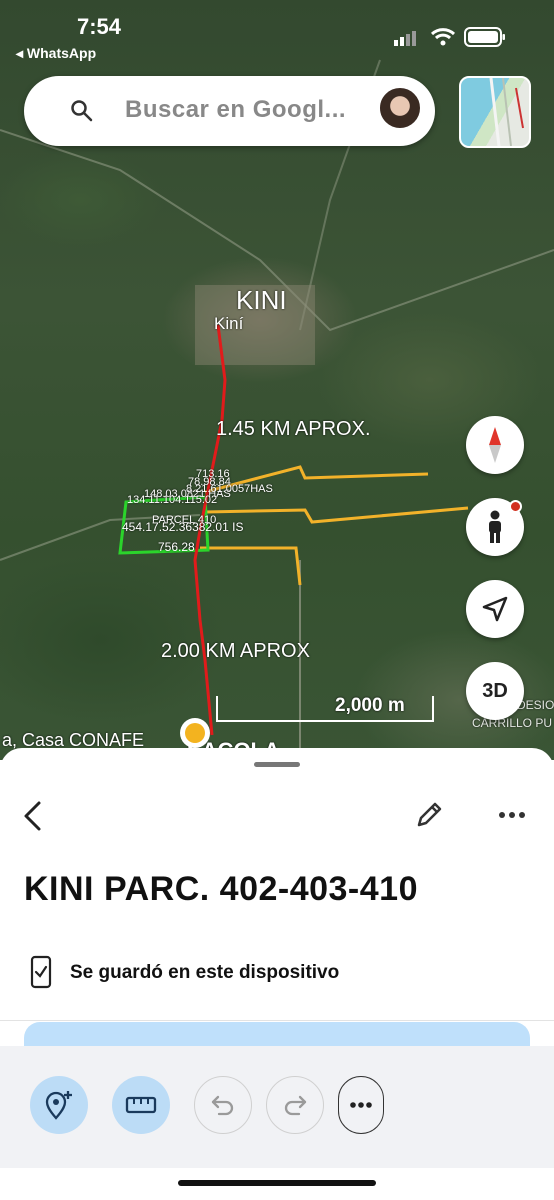 The height and width of the screenshot is (1200, 554). What do you see at coordinates (443, 37) in the screenshot?
I see `wifi-icon` at bounding box center [443, 37].